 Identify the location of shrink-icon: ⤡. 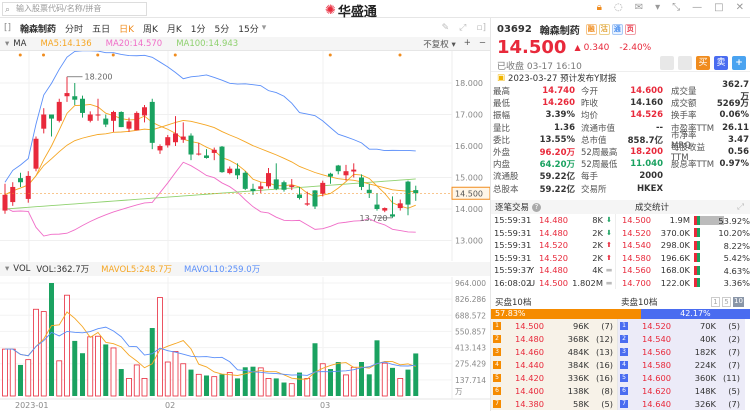
(676, 7).